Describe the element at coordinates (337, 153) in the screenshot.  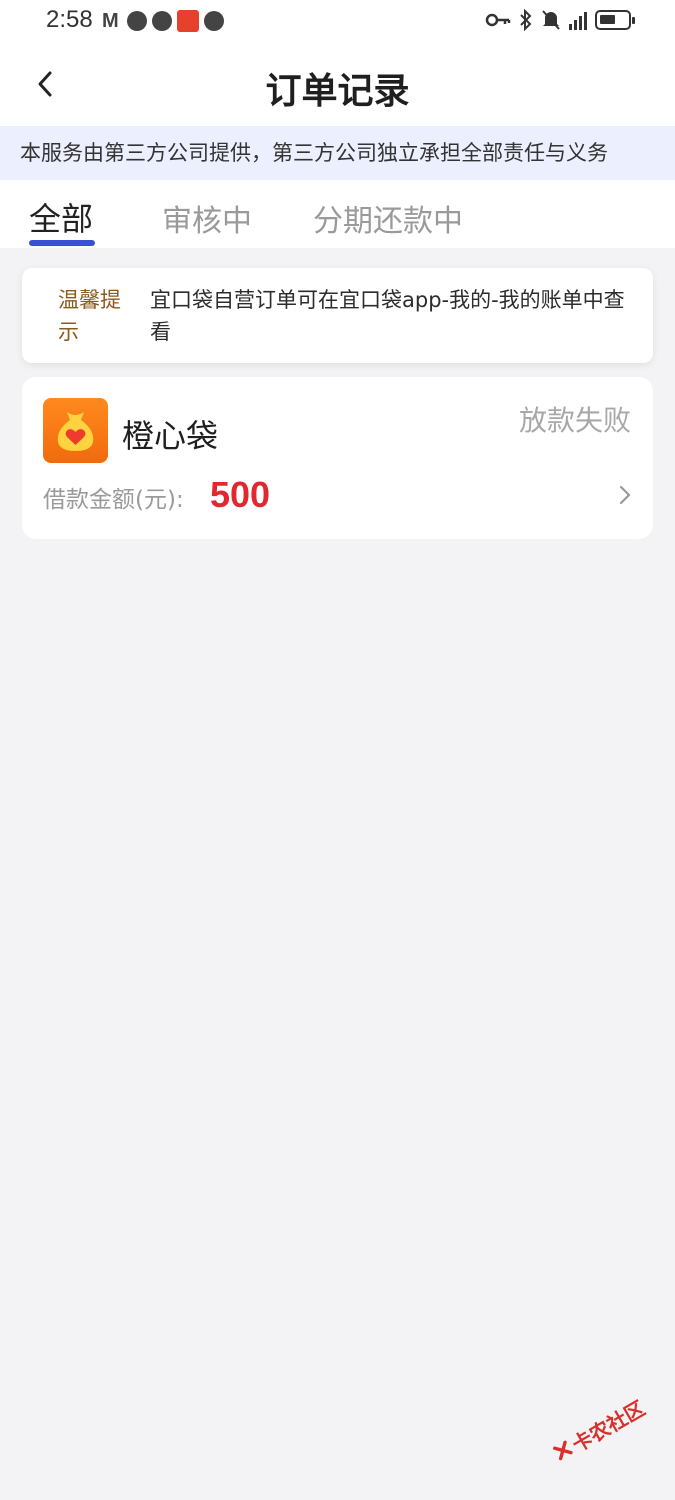
I see `notice-banner: 本服务由第三方公司提供，第三方公司独立承担全部责任与义务` at that location.